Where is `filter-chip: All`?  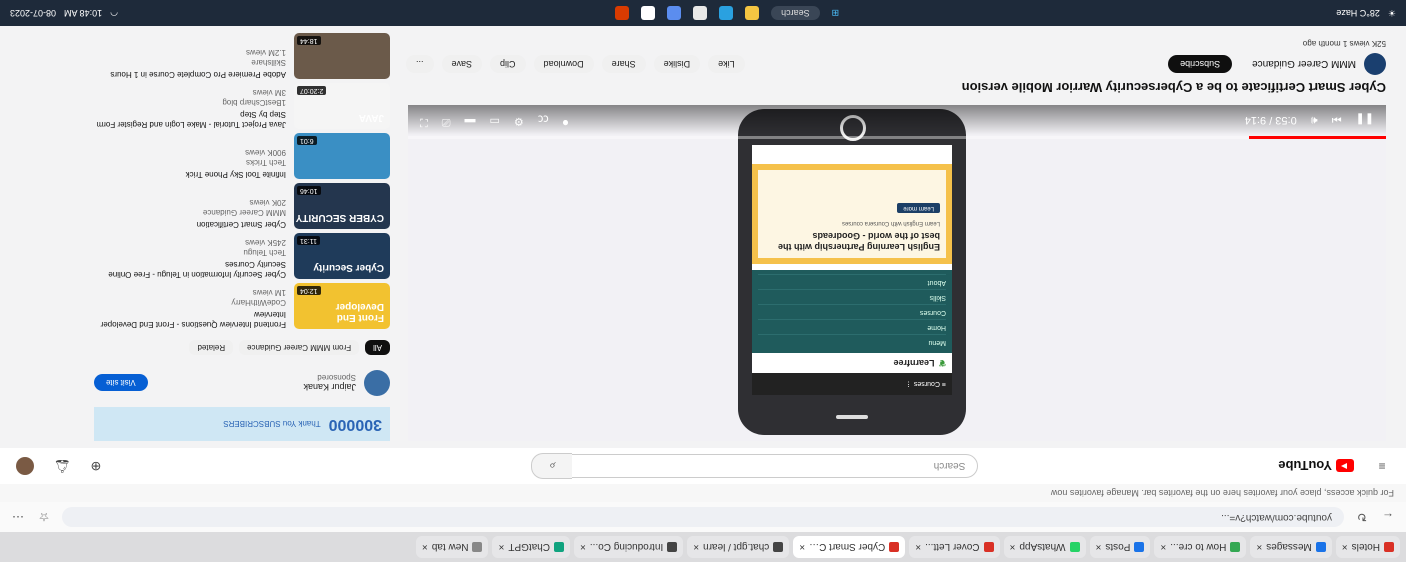 filter-chip: All is located at coordinates (377, 348).